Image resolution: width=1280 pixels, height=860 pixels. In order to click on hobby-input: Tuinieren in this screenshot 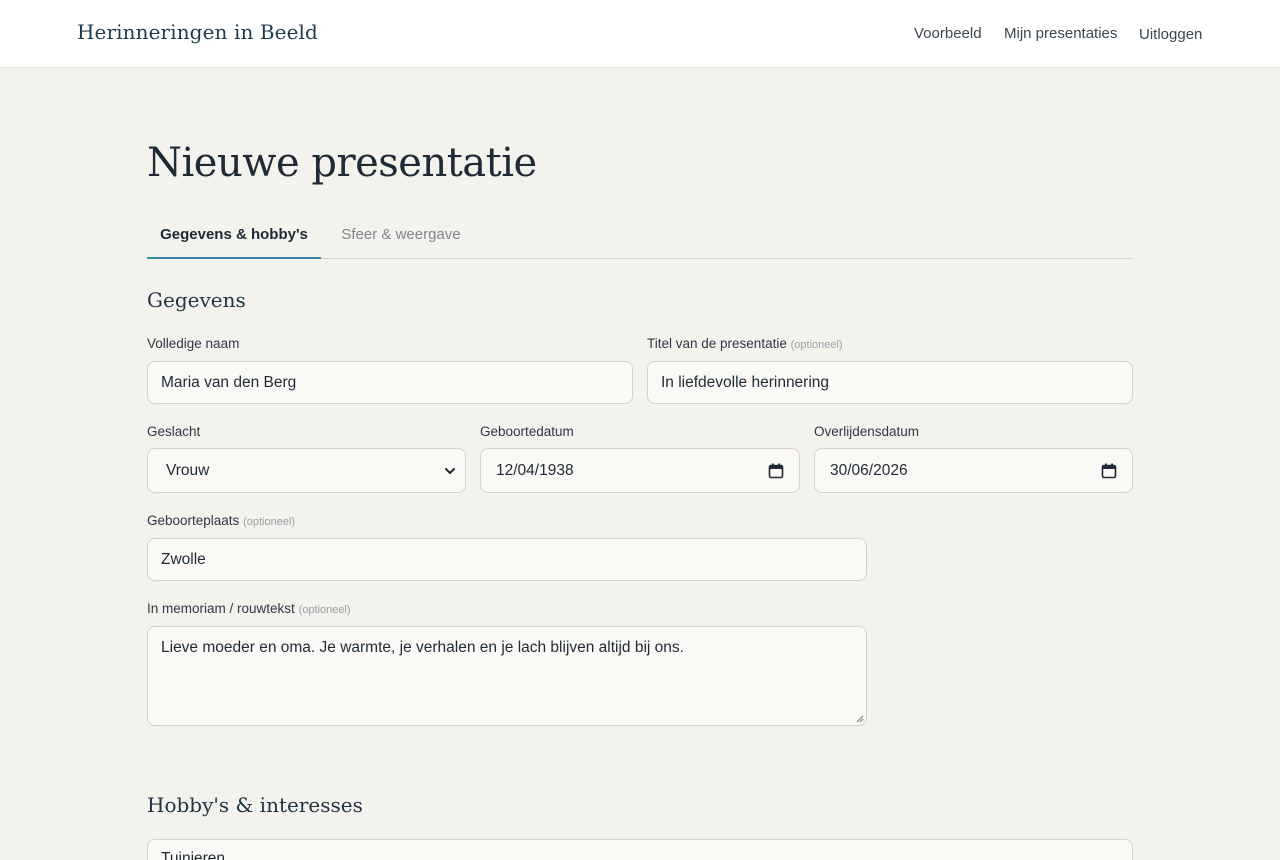, I will do `click(640, 849)`.